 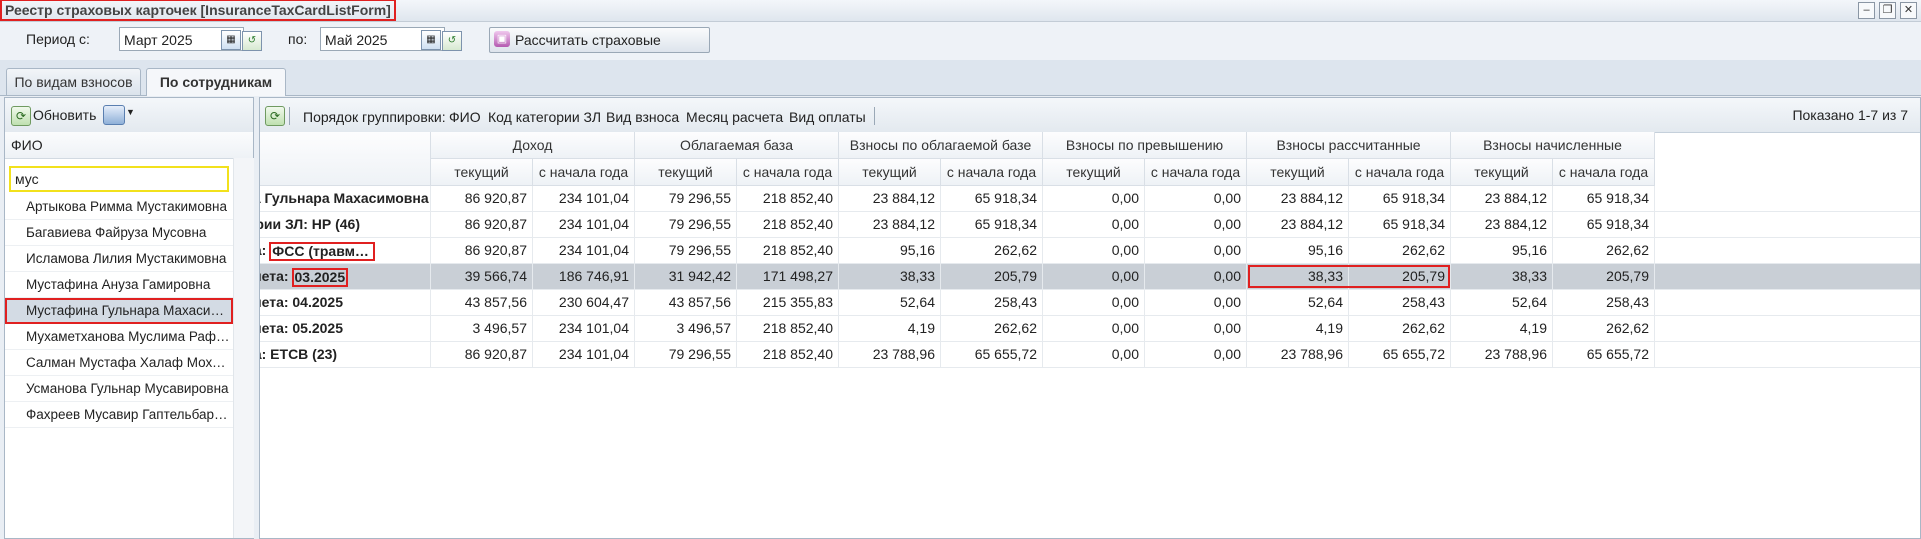 What do you see at coordinates (1349, 145) in the screenshot?
I see `calculated-contributions-header: Взносы рассчитанные` at bounding box center [1349, 145].